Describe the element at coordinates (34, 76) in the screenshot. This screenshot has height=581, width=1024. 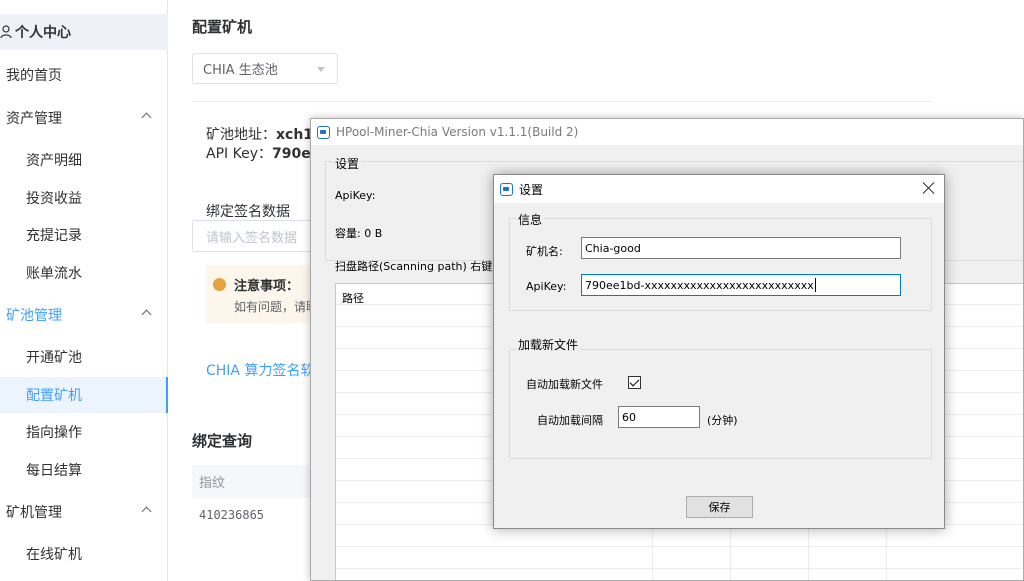
I see `sidebar-item-label: 我的首页` at that location.